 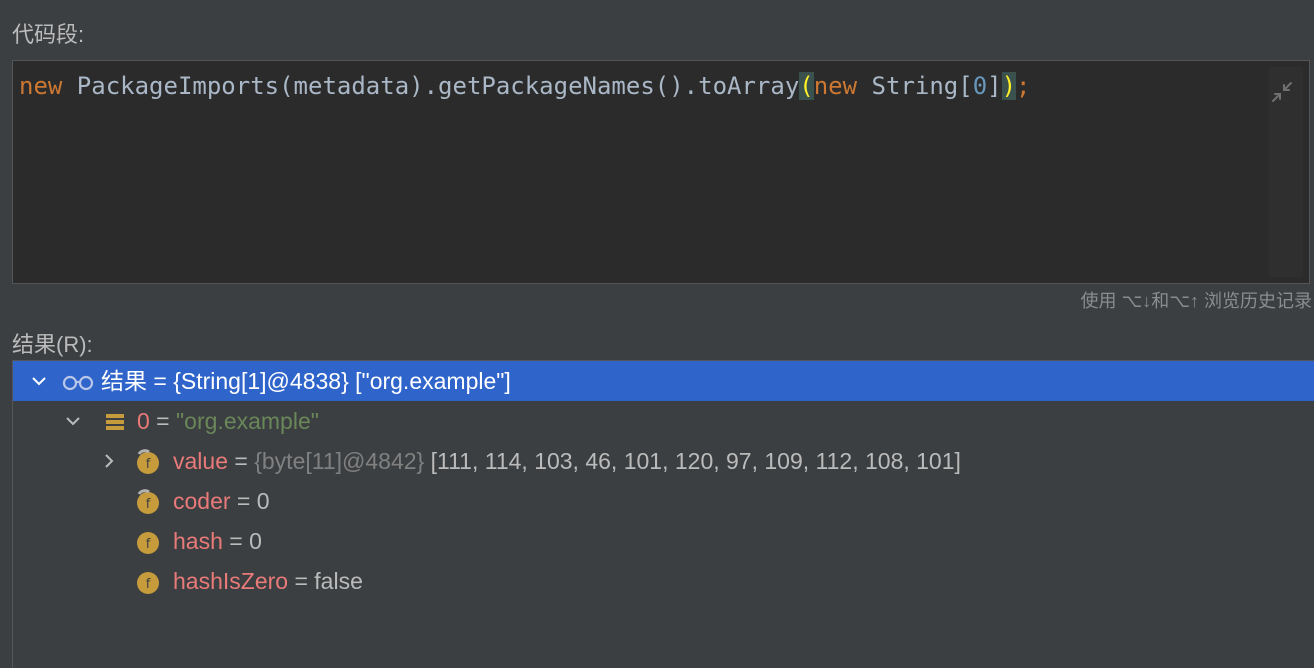 What do you see at coordinates (48, 34) in the screenshot?
I see `code-snippet-label: 代码段:` at bounding box center [48, 34].